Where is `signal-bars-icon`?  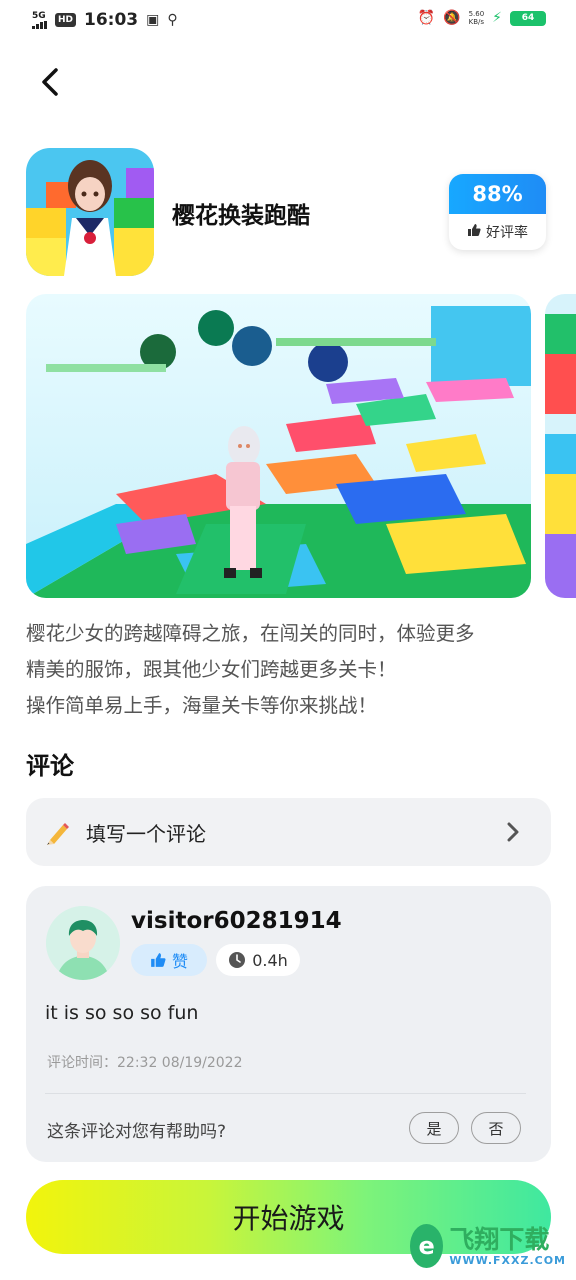
signal-bars-icon is located at coordinates (39, 24).